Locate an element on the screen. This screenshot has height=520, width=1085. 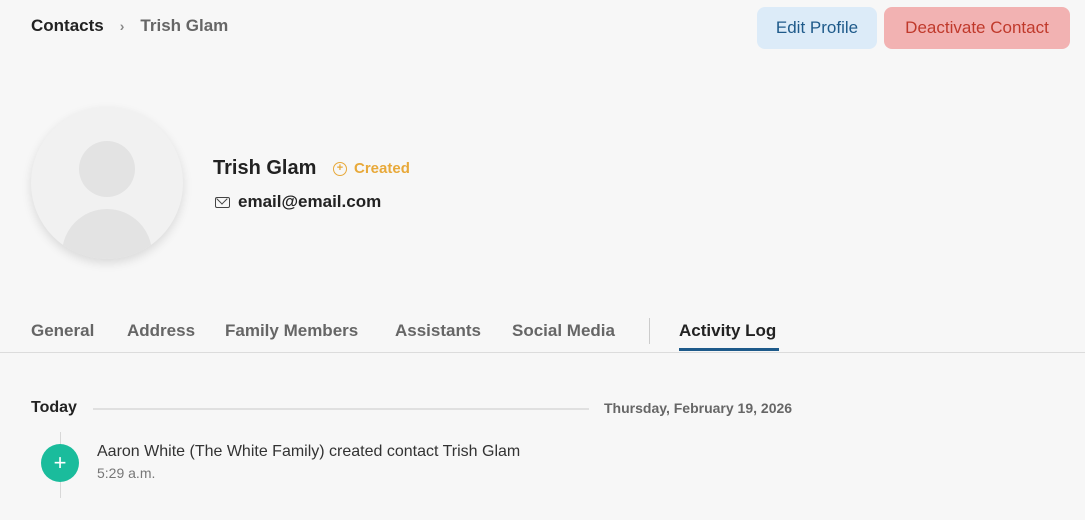
tab-general: General is located at coordinates (62, 331).